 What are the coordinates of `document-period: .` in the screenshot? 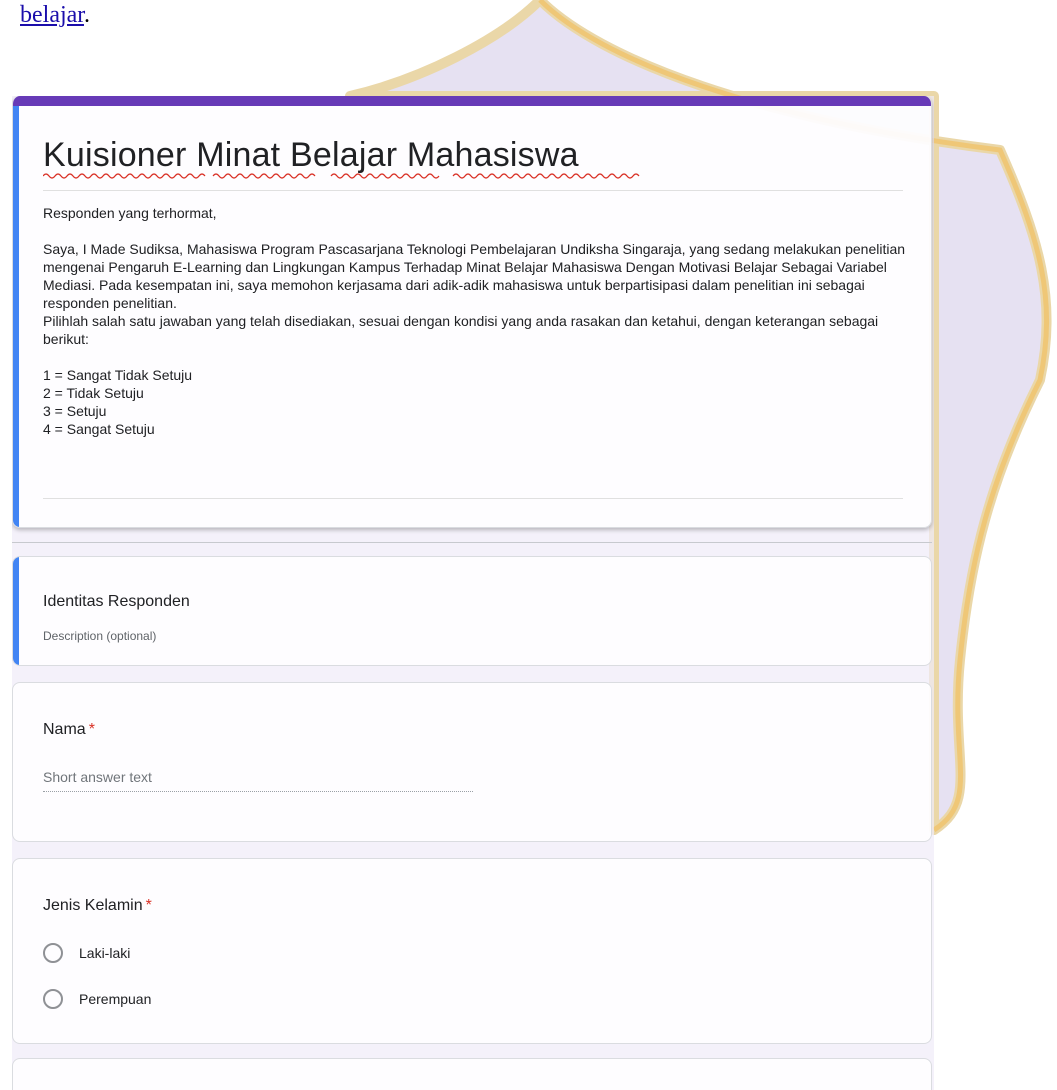 It's located at (86, 15).